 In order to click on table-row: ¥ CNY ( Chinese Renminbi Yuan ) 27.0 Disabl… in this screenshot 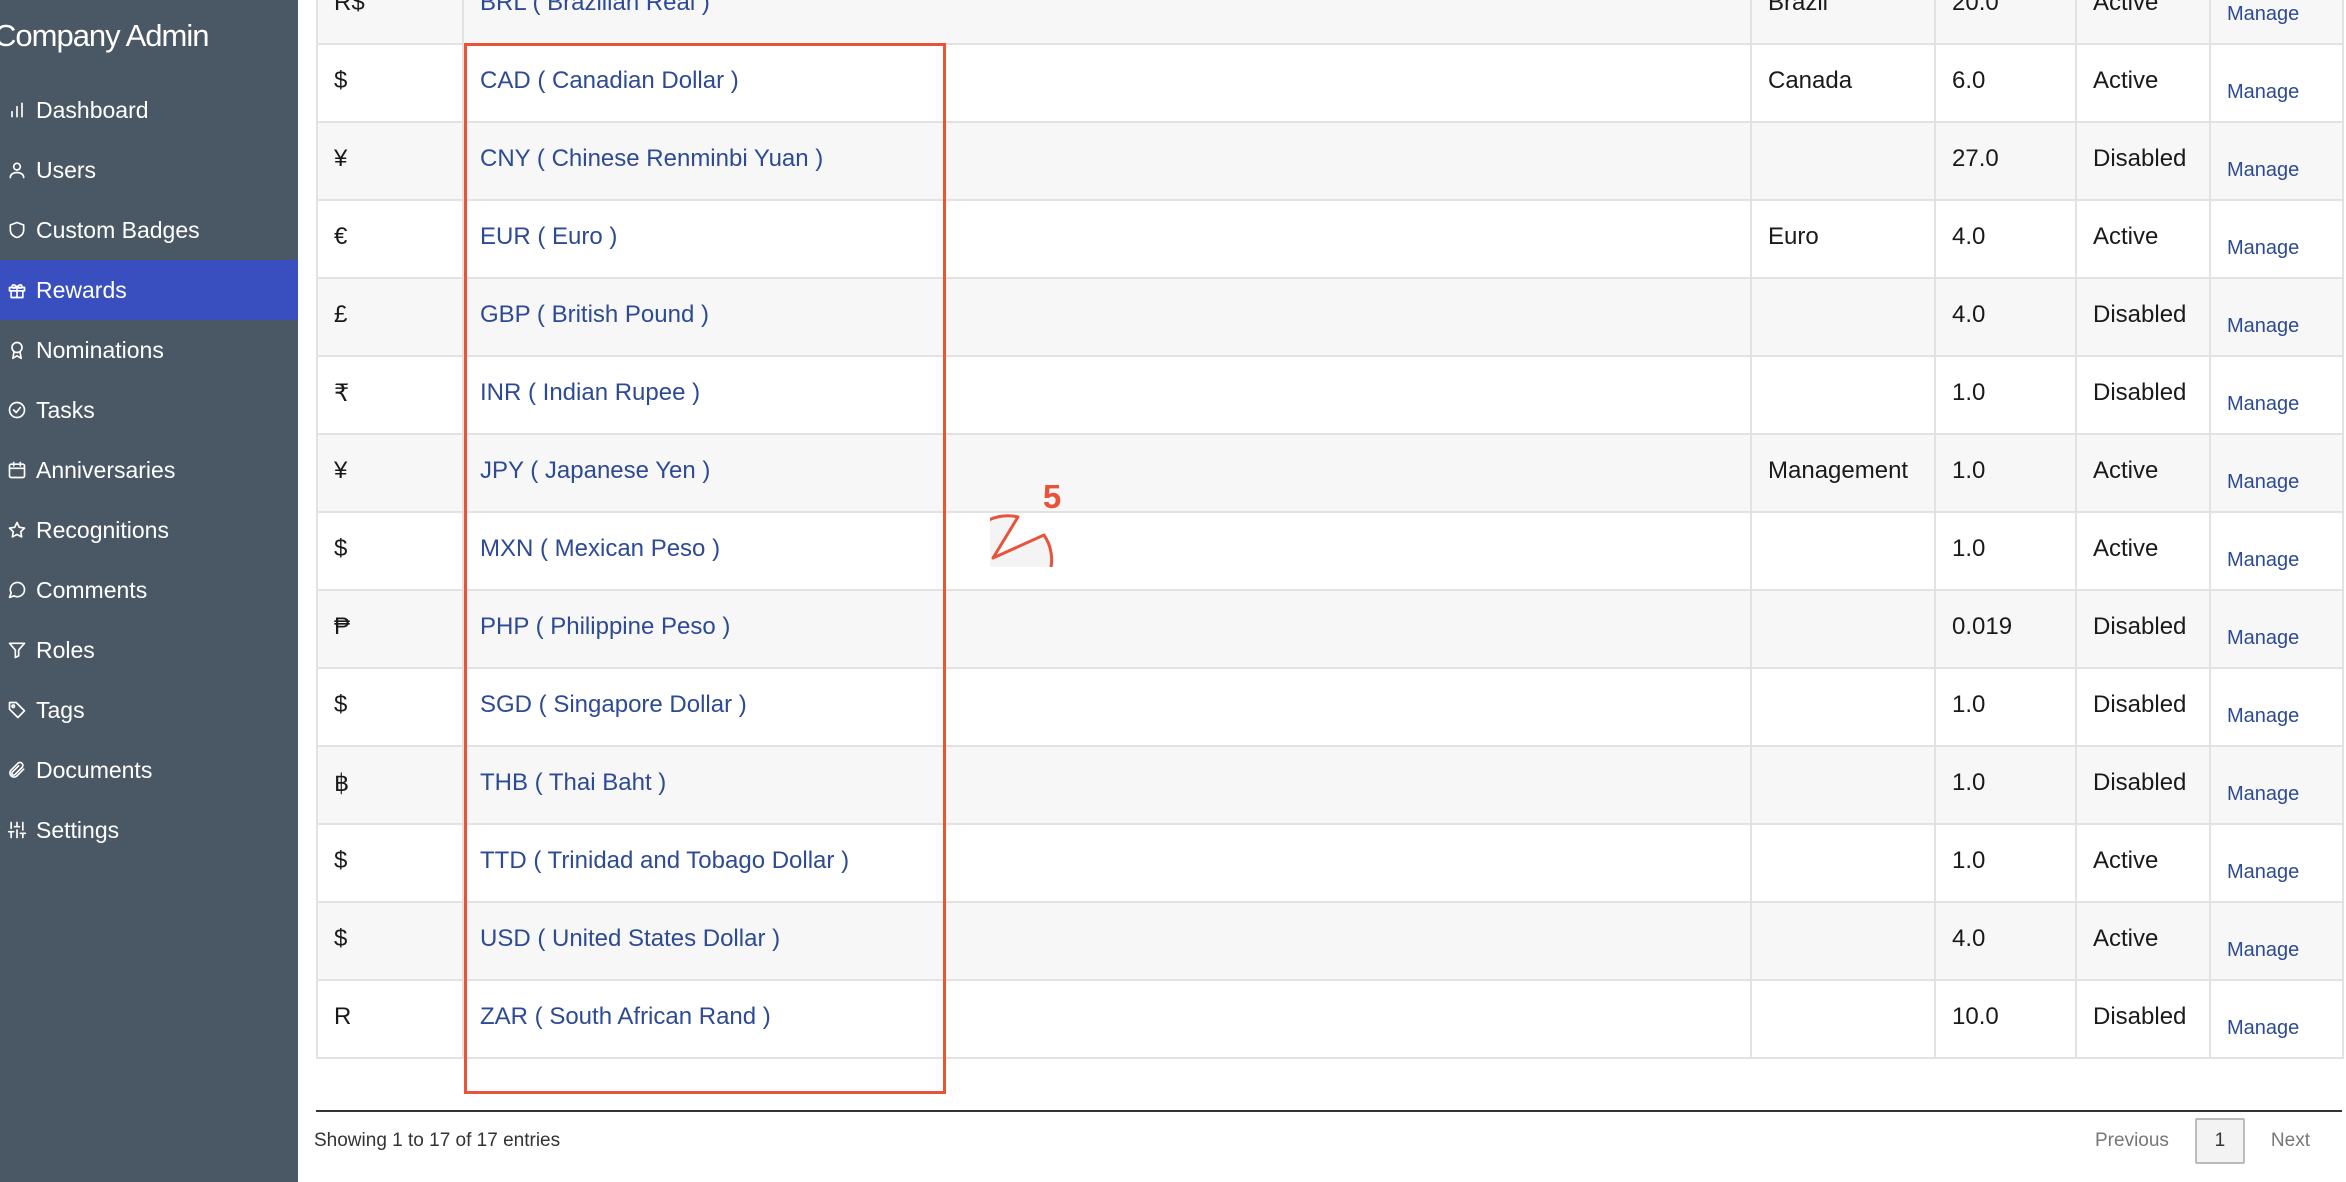, I will do `click(1330, 161)`.